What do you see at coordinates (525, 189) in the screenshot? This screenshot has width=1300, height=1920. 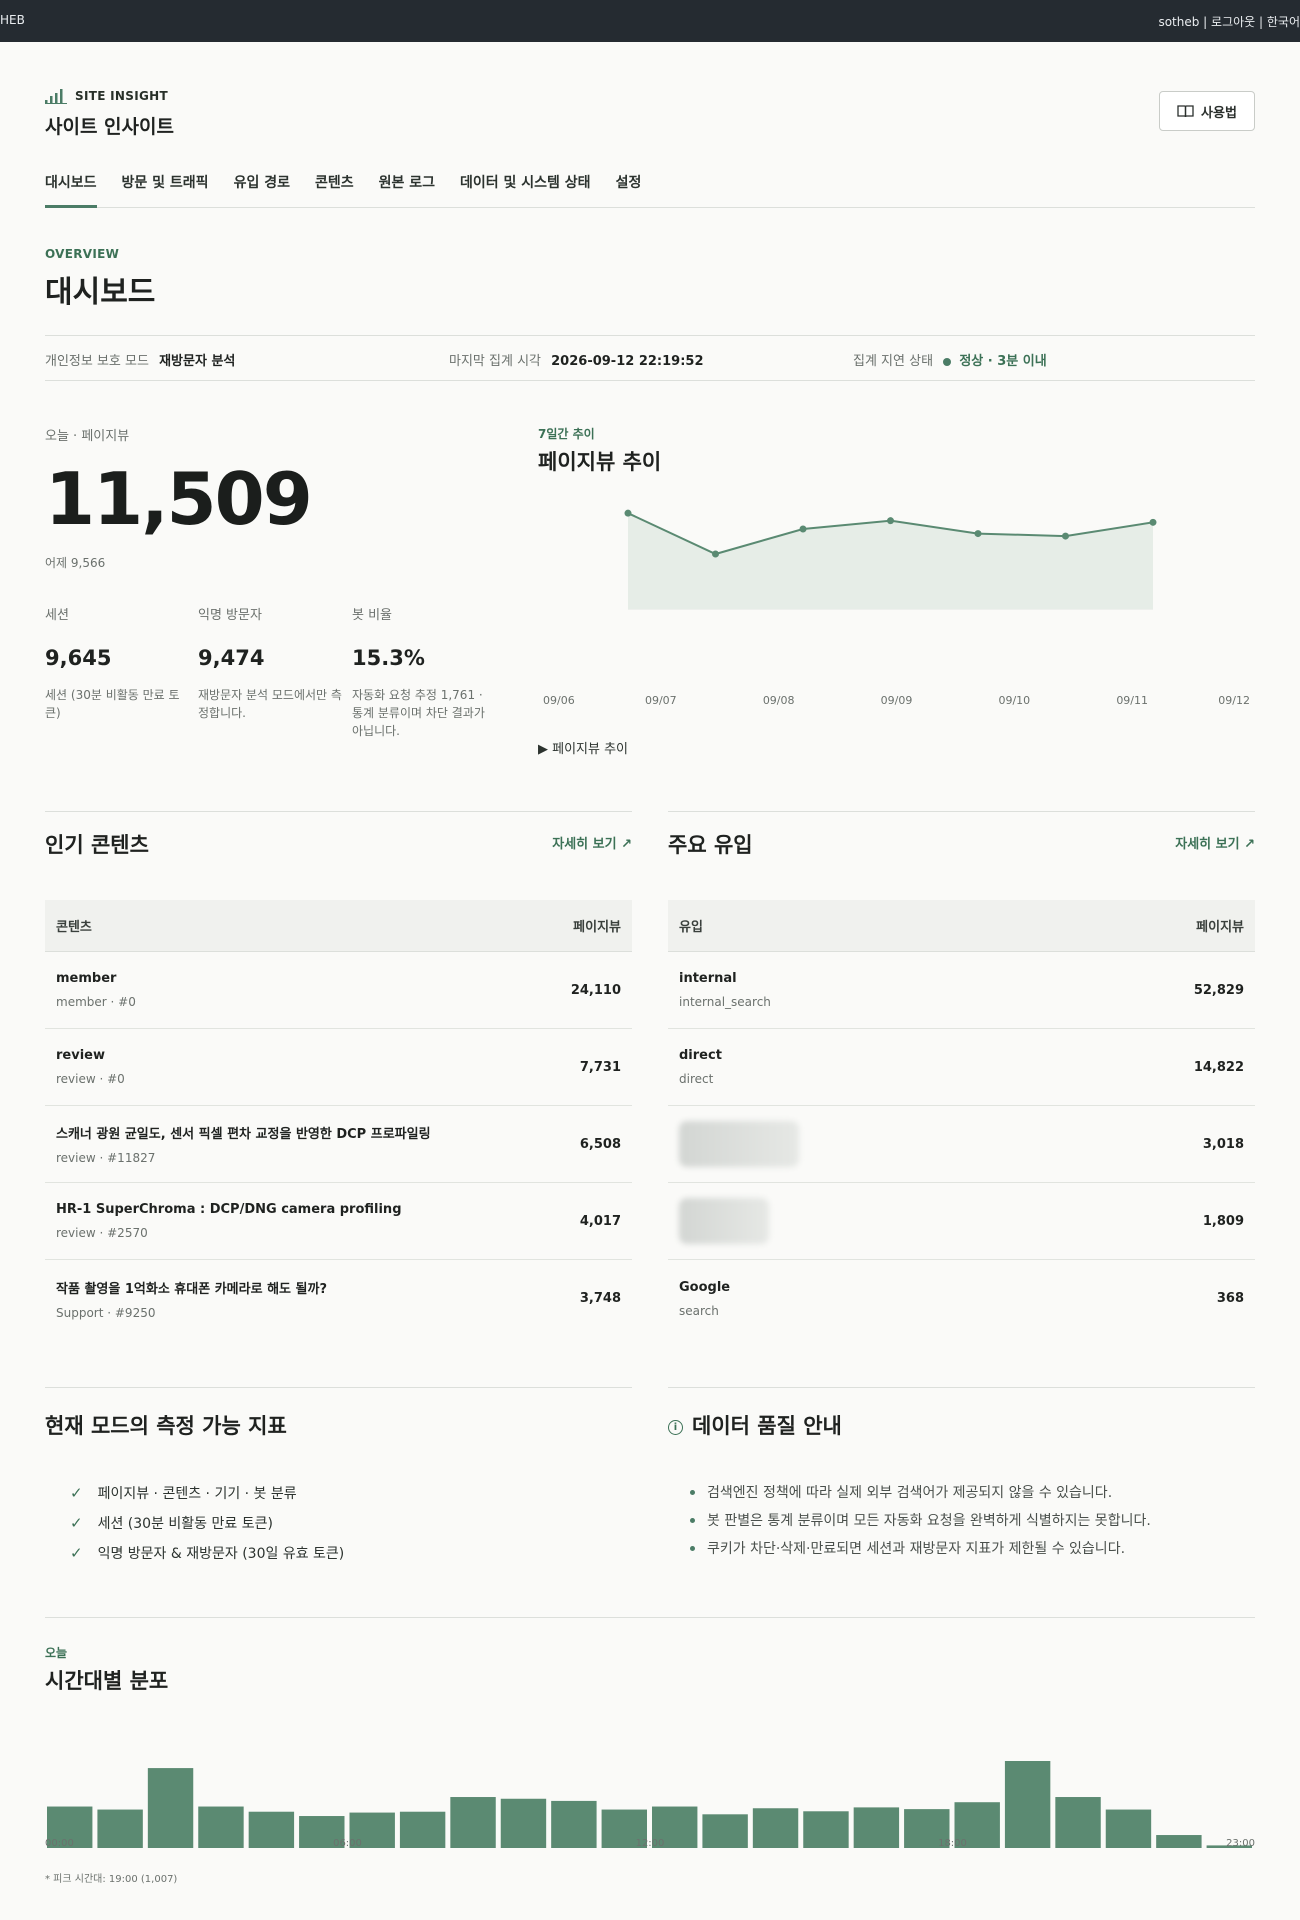 I see `tab-system-status: 데이터 및 시스템 상태` at bounding box center [525, 189].